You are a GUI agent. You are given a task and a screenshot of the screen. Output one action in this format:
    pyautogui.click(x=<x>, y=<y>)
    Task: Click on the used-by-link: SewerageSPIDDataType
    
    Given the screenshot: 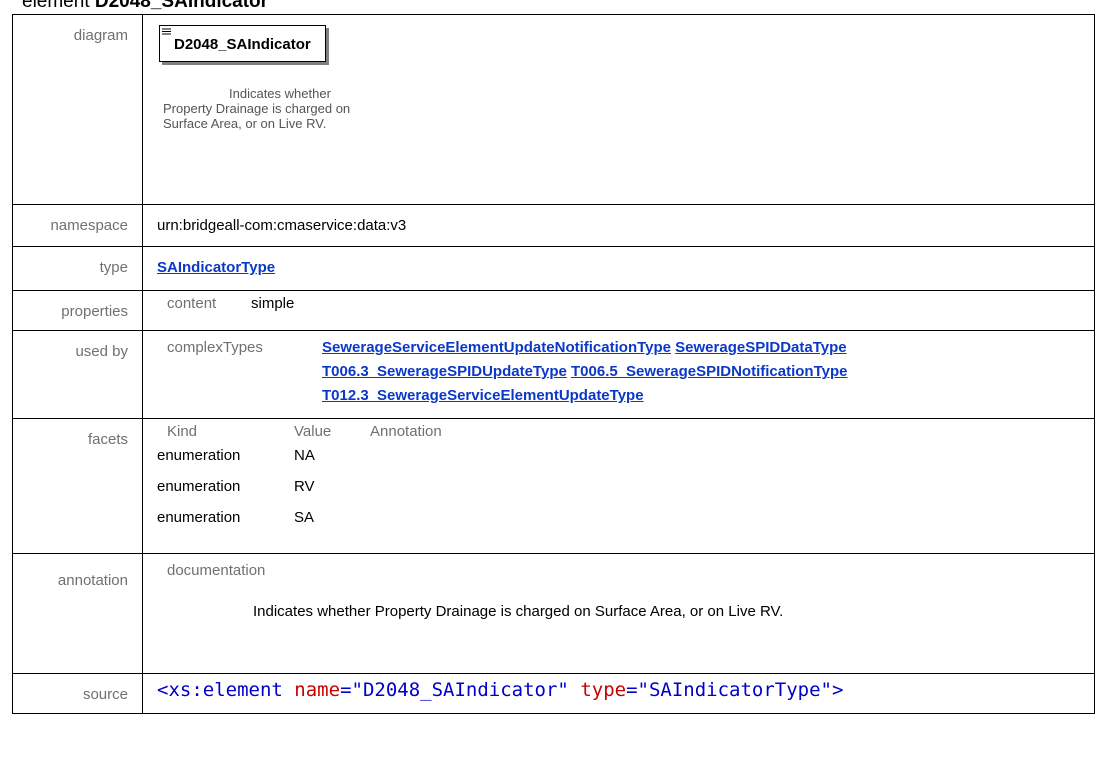 What is the action you would take?
    pyautogui.click(x=760, y=347)
    